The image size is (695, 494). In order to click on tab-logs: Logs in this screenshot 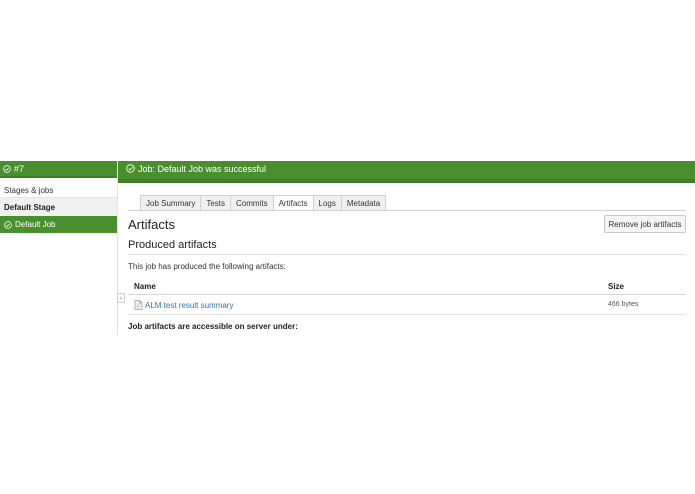, I will do `click(326, 203)`.